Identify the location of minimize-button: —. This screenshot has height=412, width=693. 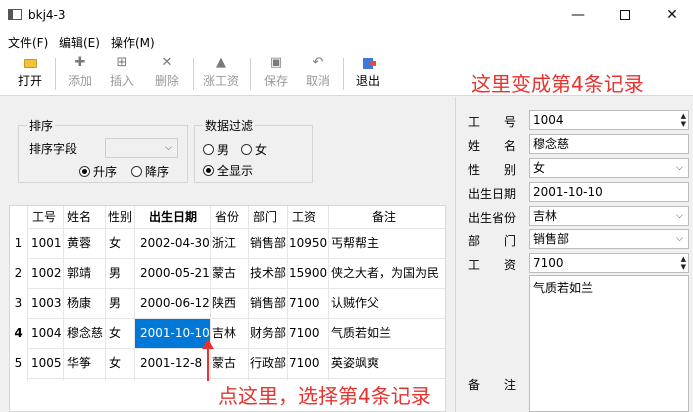
(578, 15).